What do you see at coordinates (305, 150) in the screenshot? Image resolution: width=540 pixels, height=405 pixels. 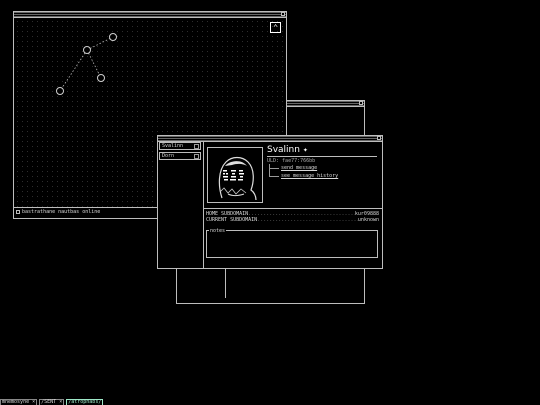 I see `status-glyph: ✦` at bounding box center [305, 150].